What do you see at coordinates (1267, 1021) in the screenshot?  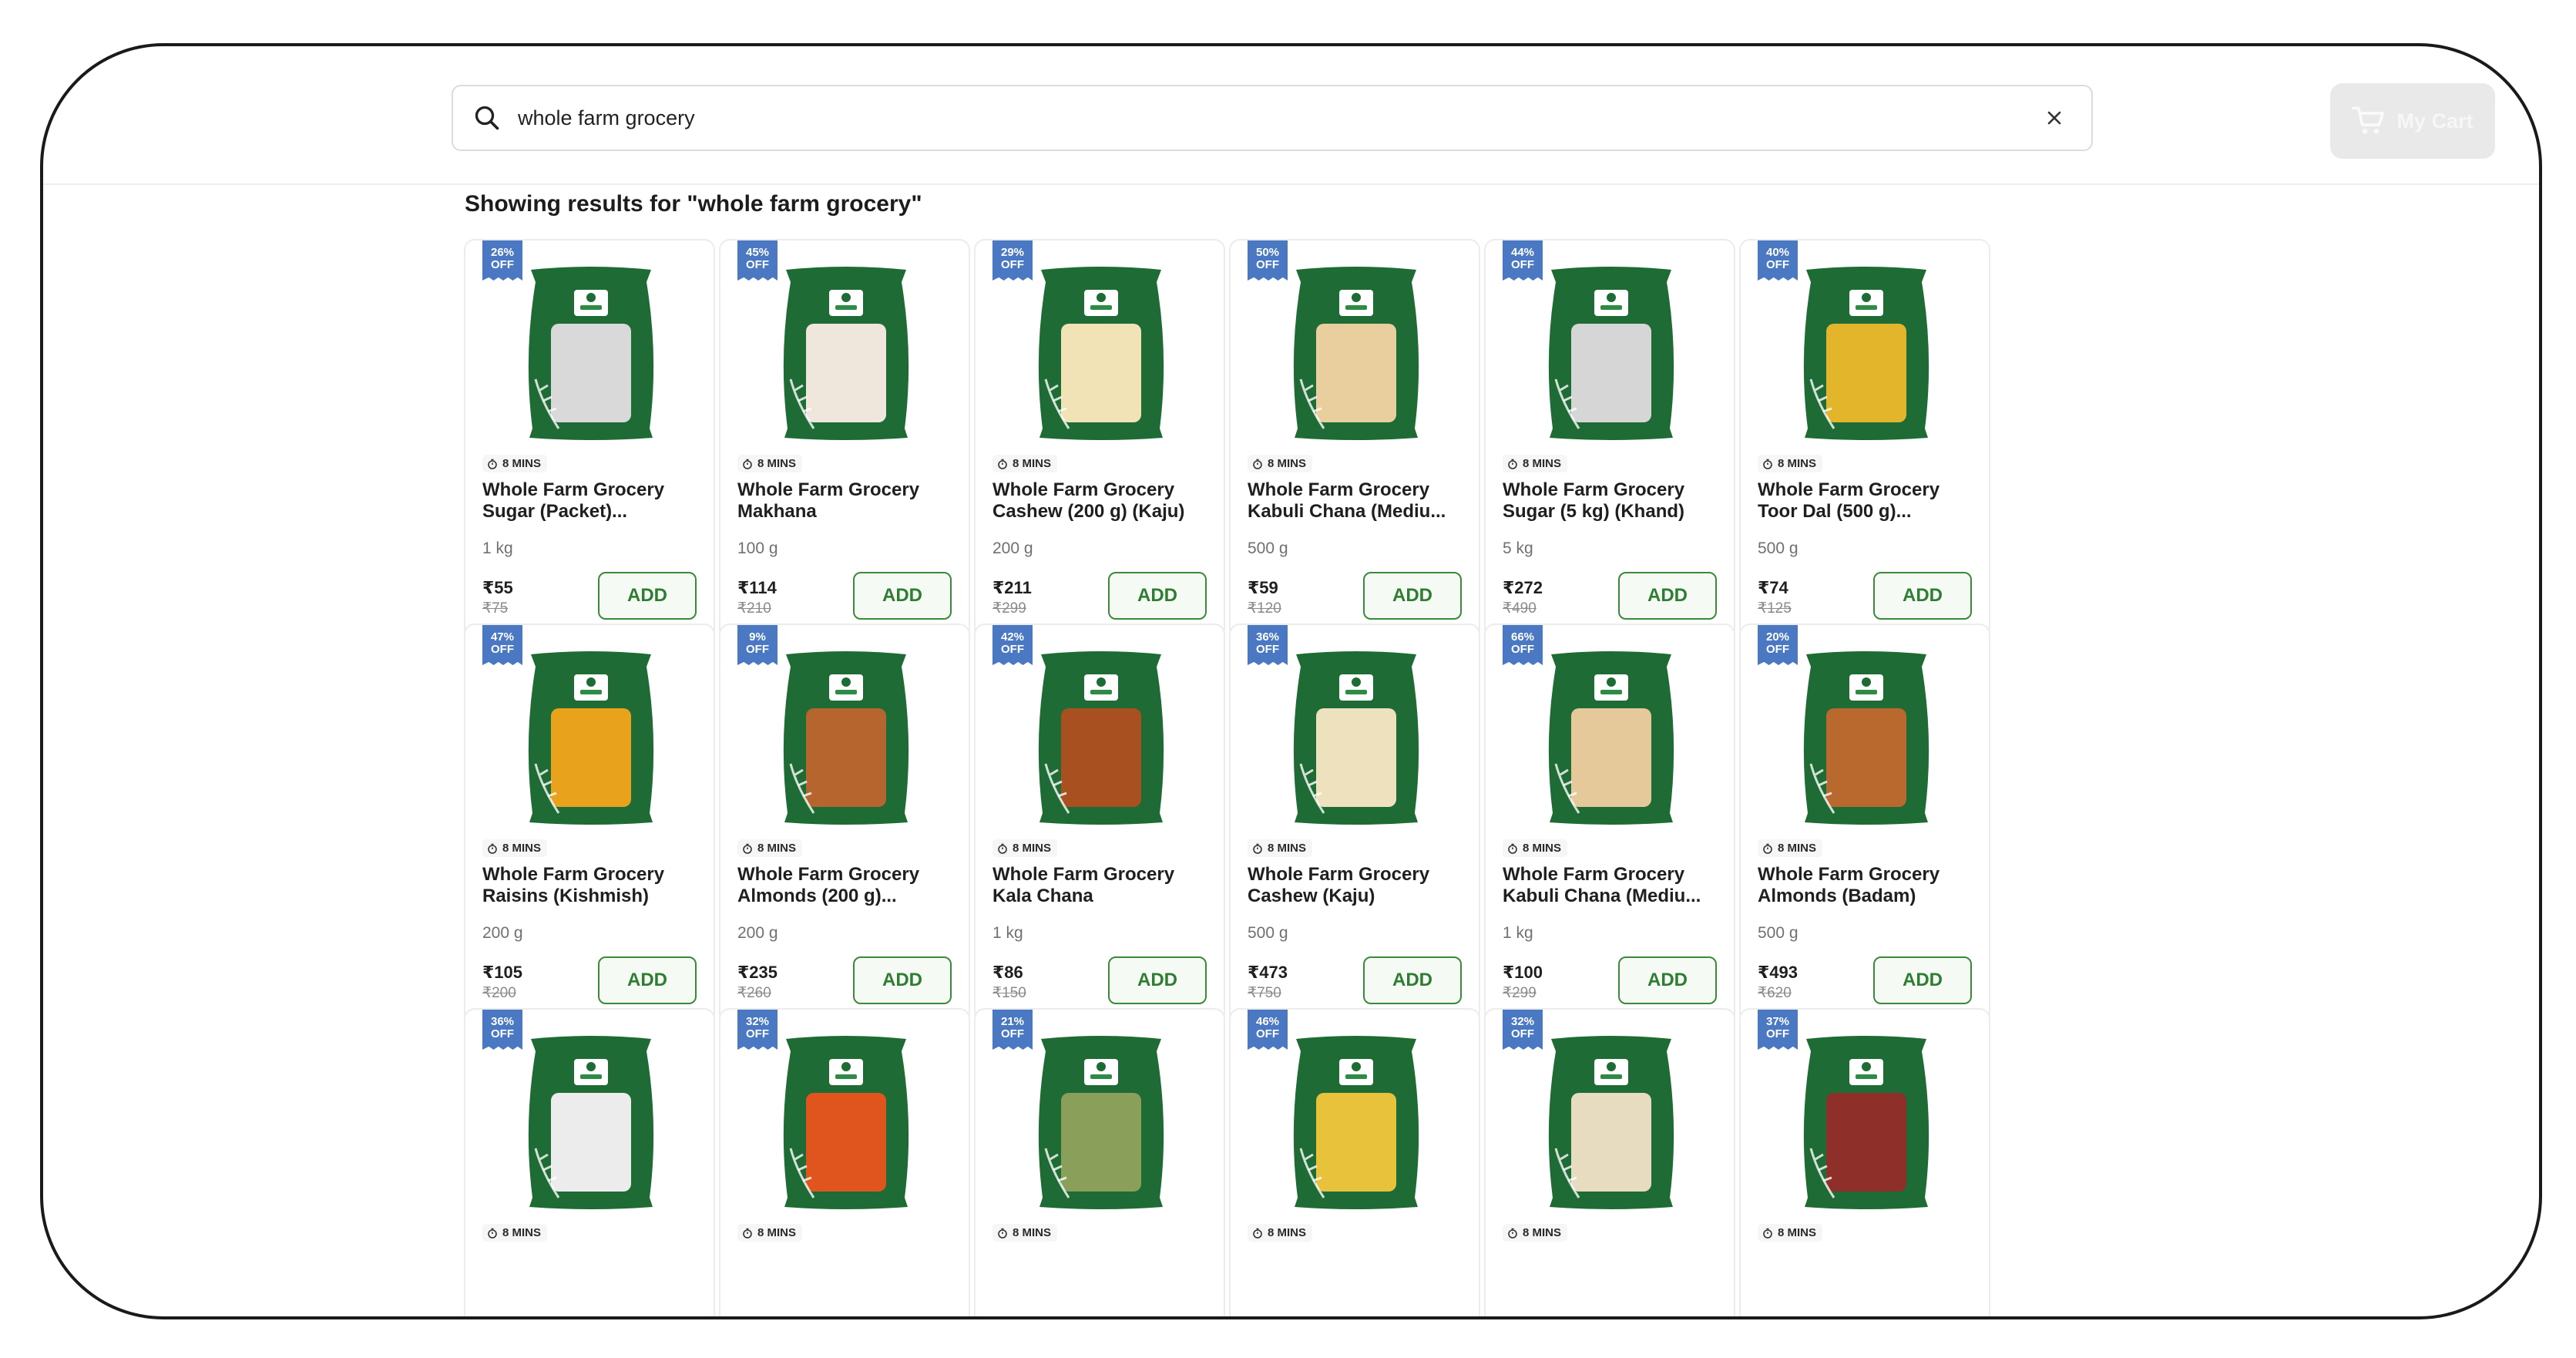 I see `discount-percent: 46%` at bounding box center [1267, 1021].